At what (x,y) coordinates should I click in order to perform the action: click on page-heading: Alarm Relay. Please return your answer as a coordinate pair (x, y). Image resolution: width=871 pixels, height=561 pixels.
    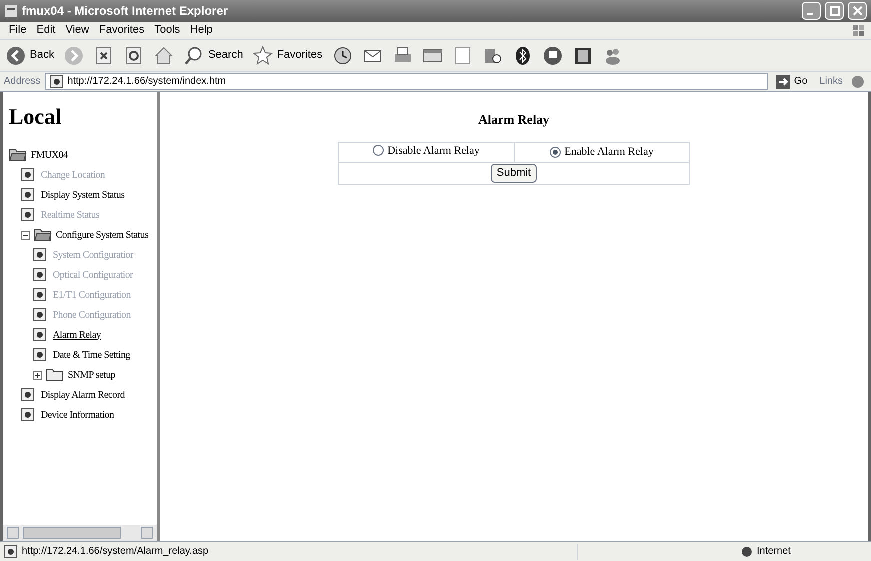
    Looking at the image, I should click on (514, 120).